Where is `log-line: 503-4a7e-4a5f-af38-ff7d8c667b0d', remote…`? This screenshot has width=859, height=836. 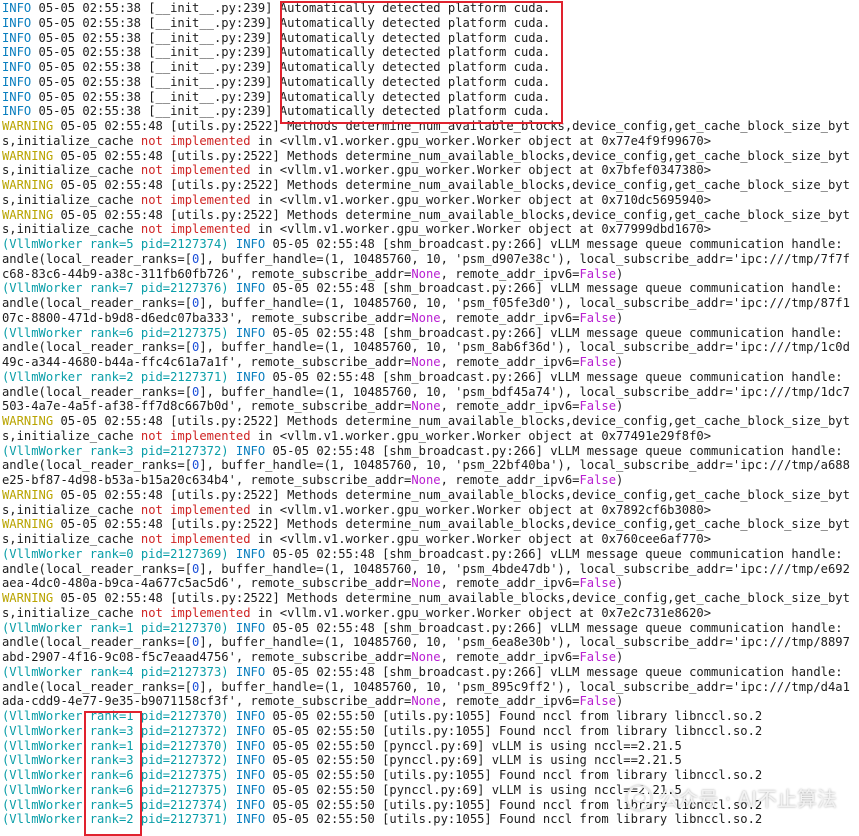 log-line: 503-4a7e-4a5f-af38-ff7d8c667b0d', remote… is located at coordinates (430, 406).